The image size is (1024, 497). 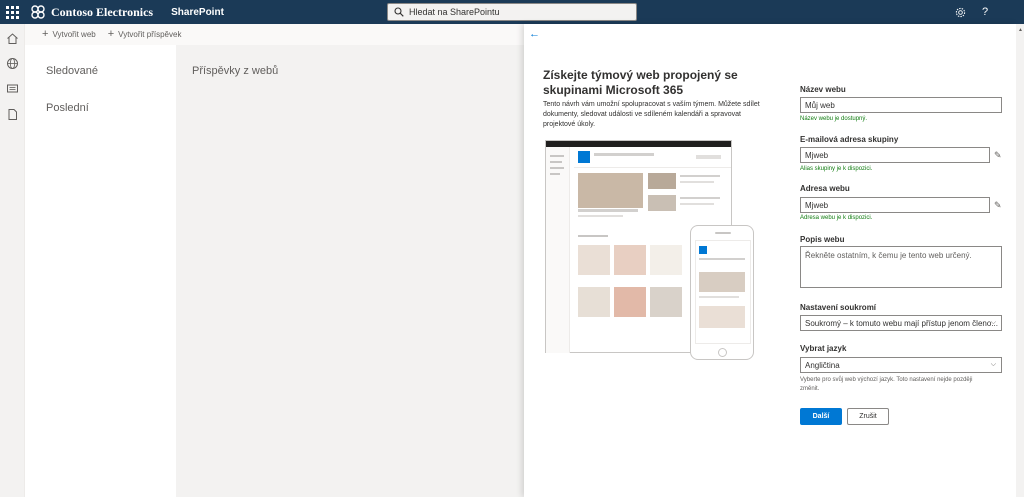 What do you see at coordinates (823, 348) in the screenshot?
I see `language-label: Vybrat jazyk` at bounding box center [823, 348].